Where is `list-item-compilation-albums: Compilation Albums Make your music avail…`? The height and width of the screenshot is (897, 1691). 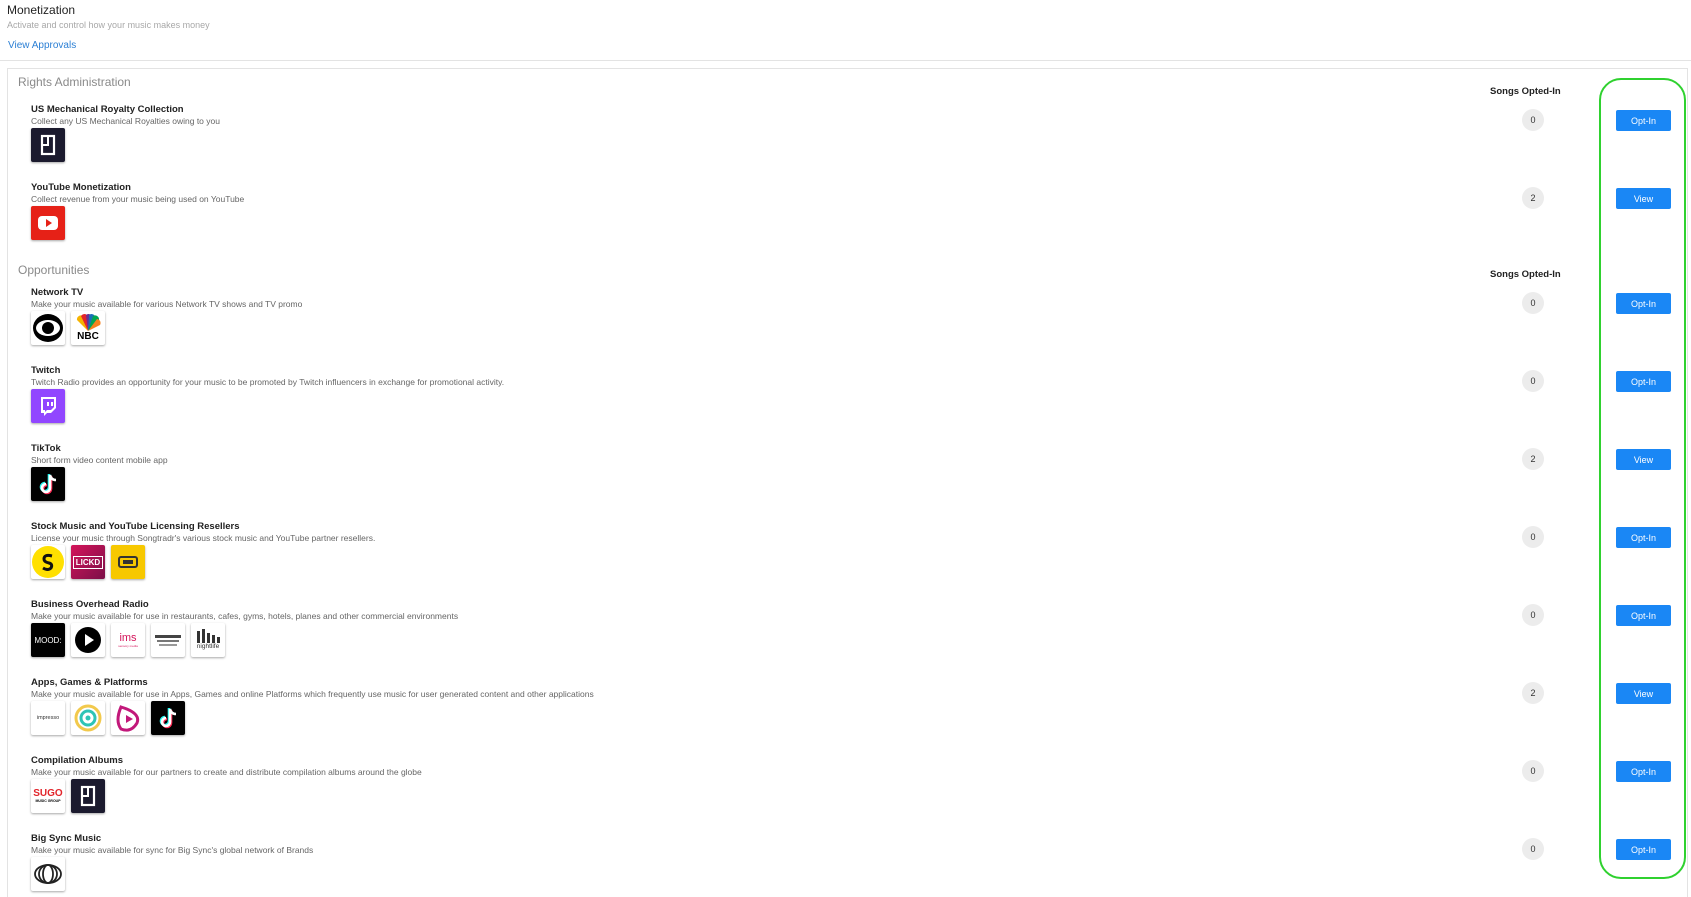
list-item-compilation-albums: Compilation Albums Make your music avail… is located at coordinates (845, 794).